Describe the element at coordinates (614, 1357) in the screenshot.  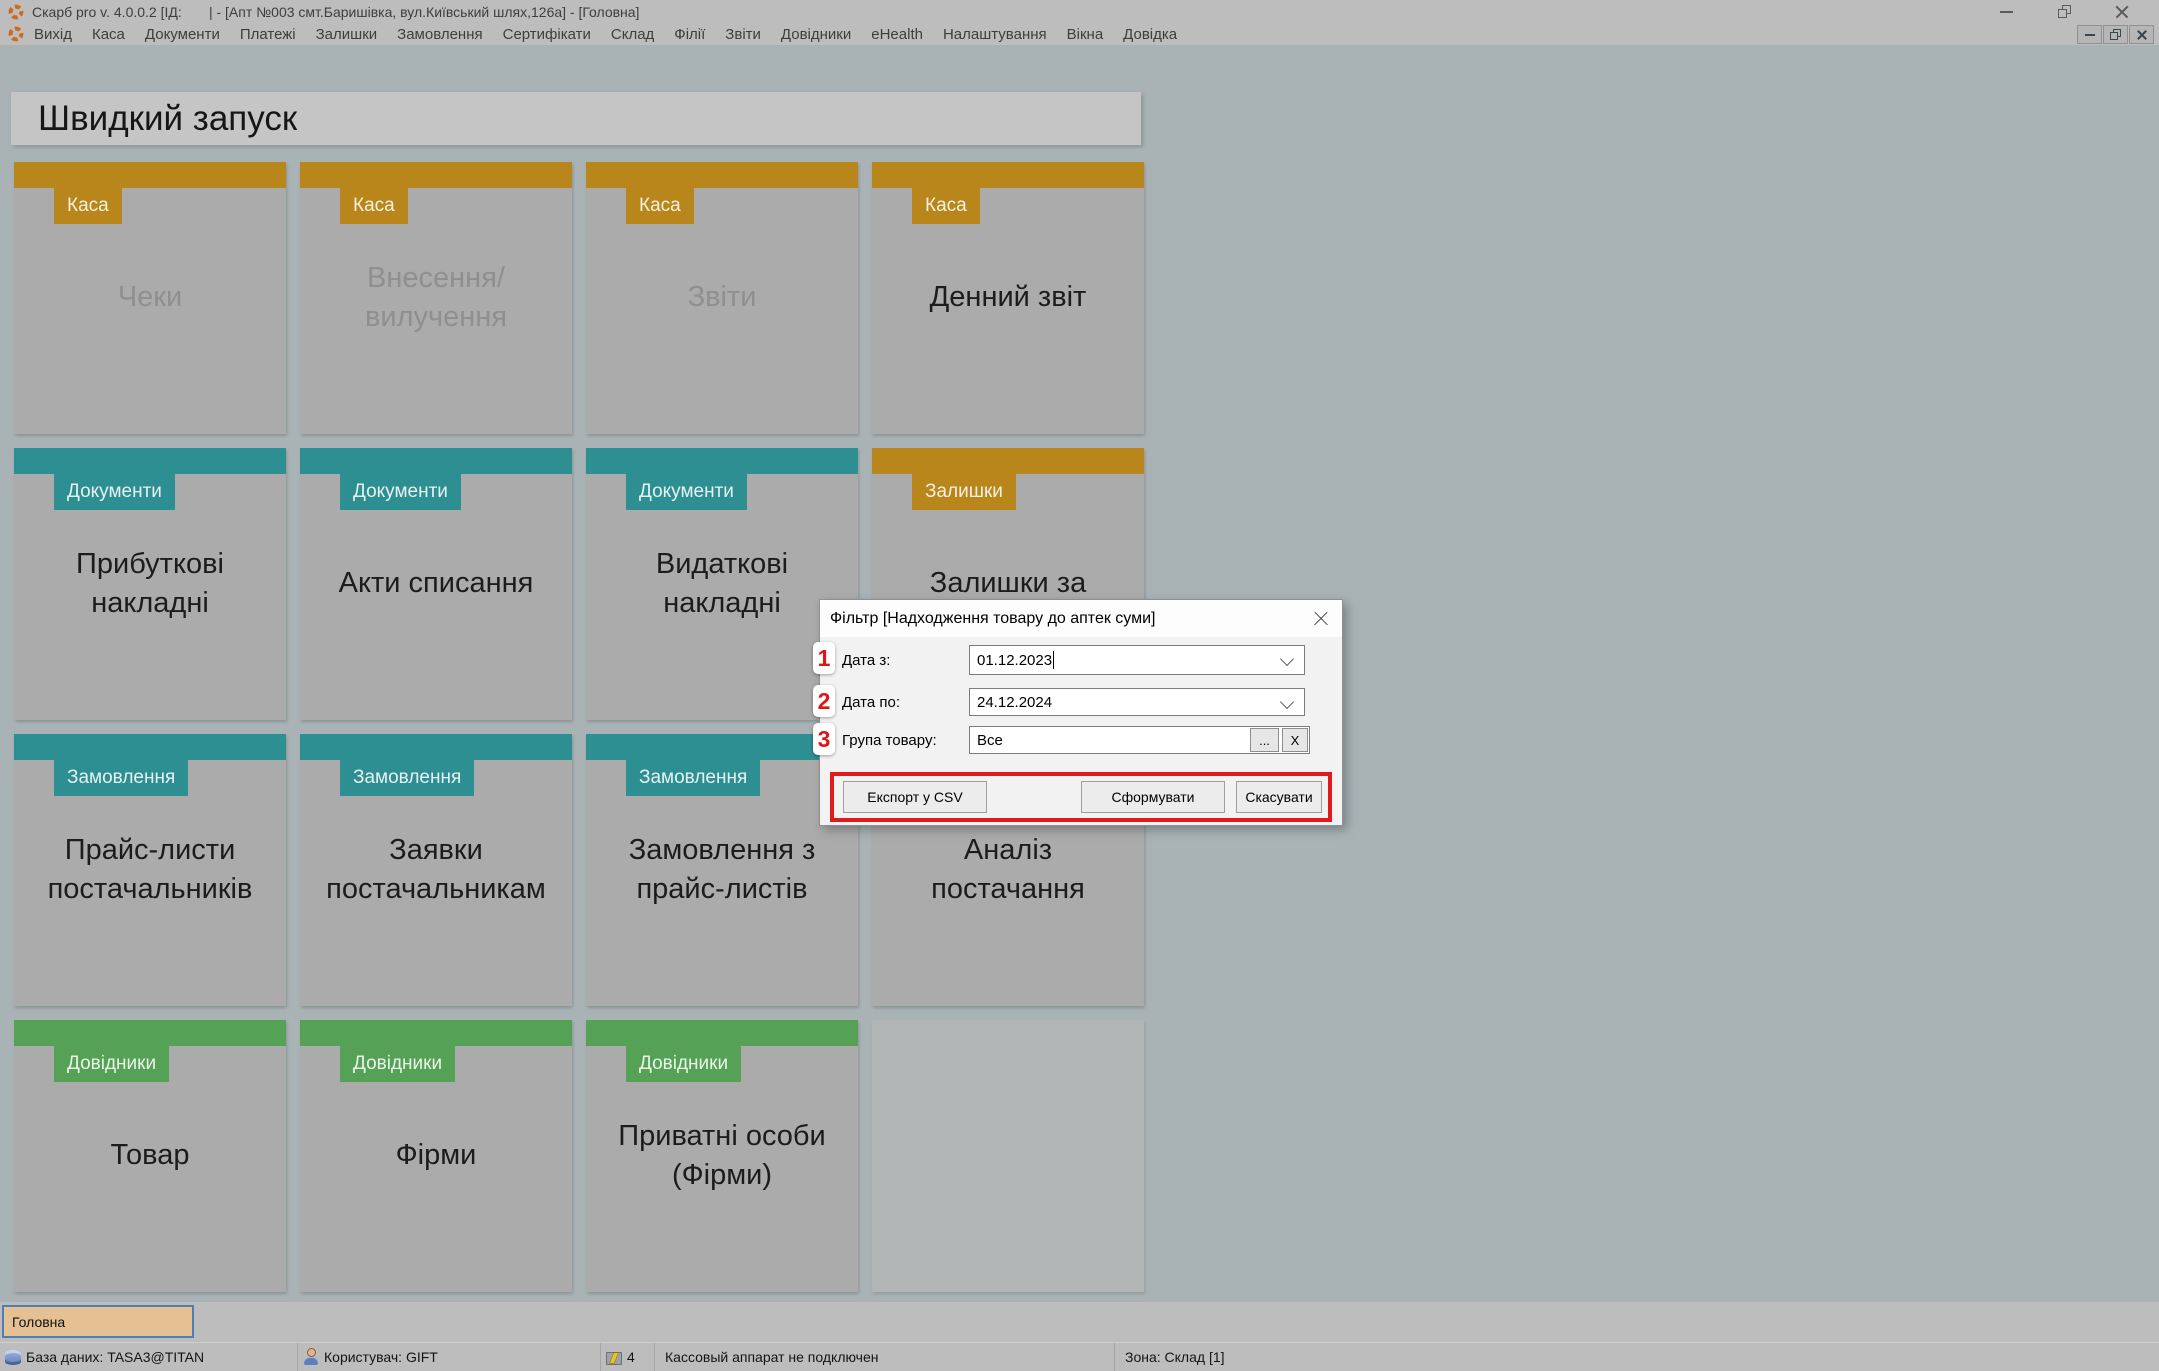
I see `cash-register-icon` at that location.